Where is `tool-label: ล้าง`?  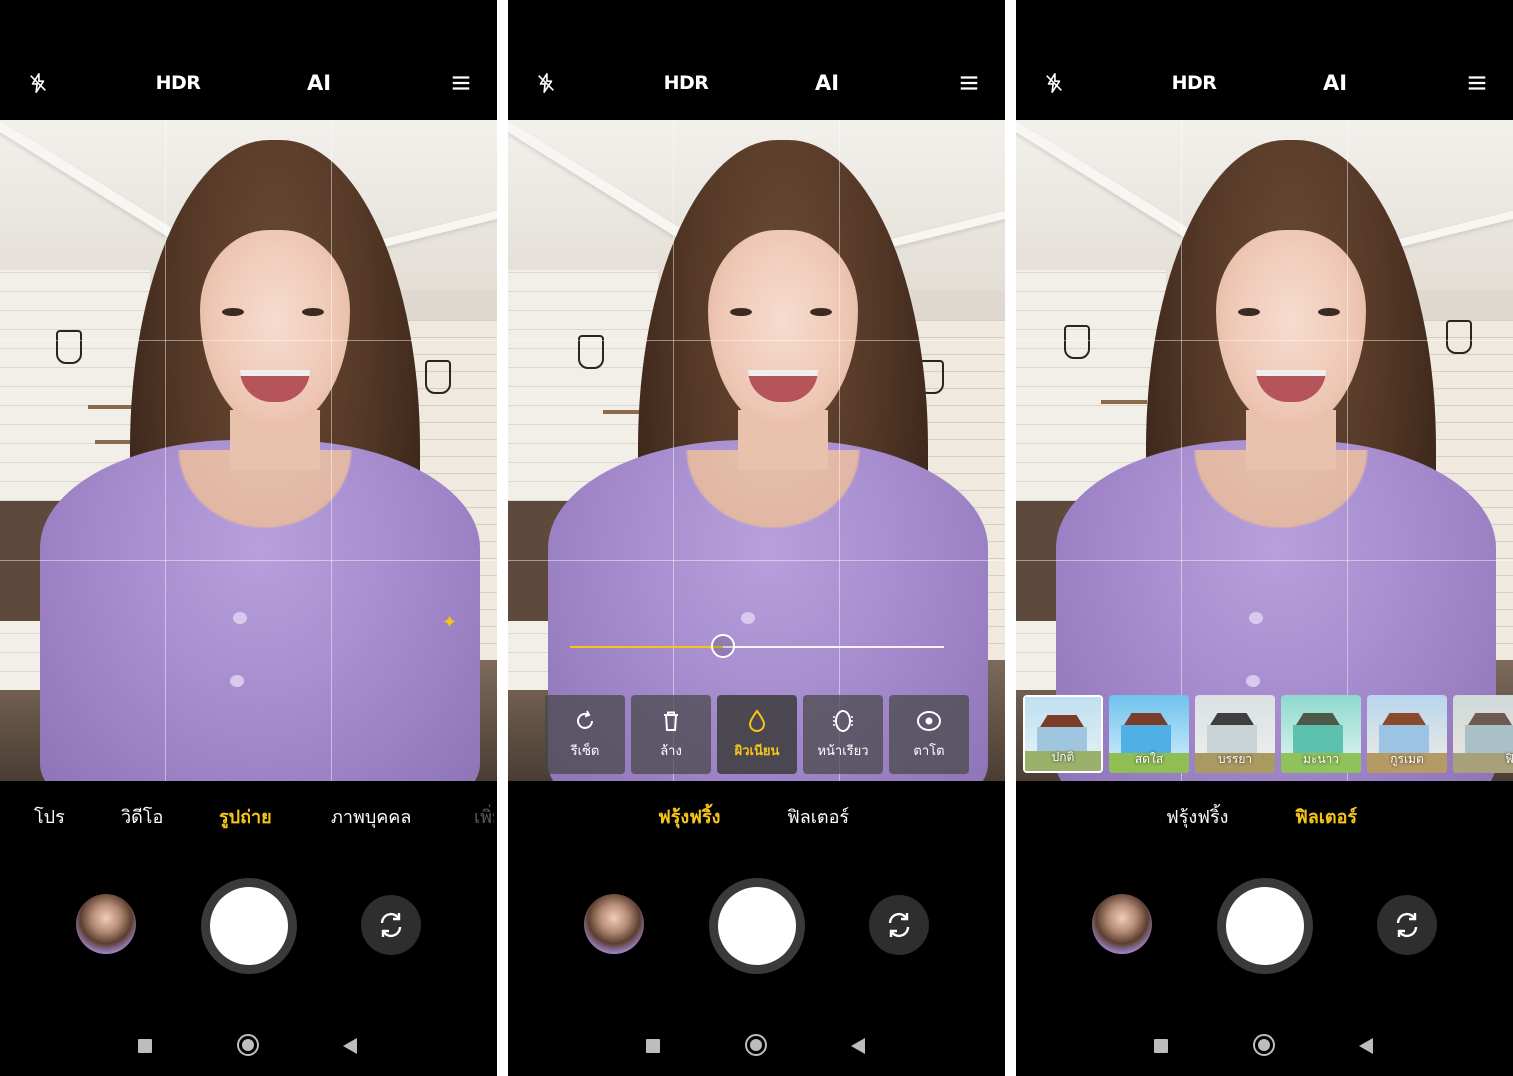
tool-label: ล้าง is located at coordinates (671, 751).